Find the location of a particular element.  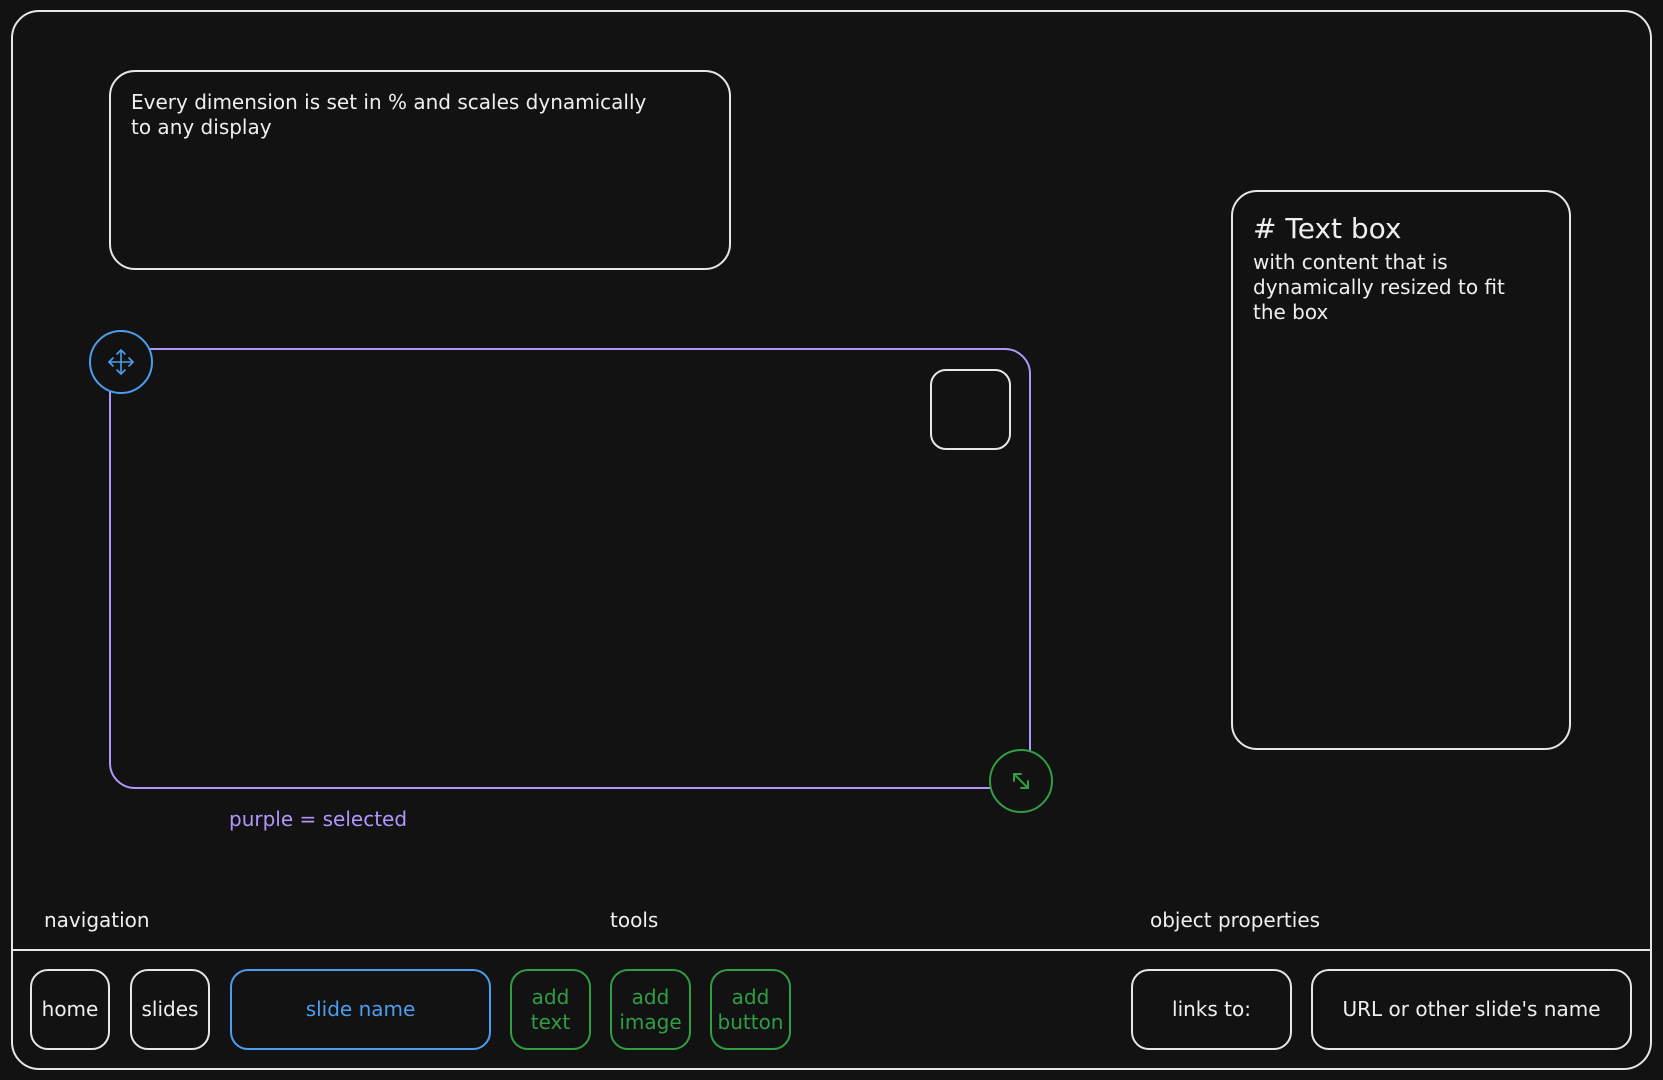

slide-name-field: slide name is located at coordinates (360, 1009).